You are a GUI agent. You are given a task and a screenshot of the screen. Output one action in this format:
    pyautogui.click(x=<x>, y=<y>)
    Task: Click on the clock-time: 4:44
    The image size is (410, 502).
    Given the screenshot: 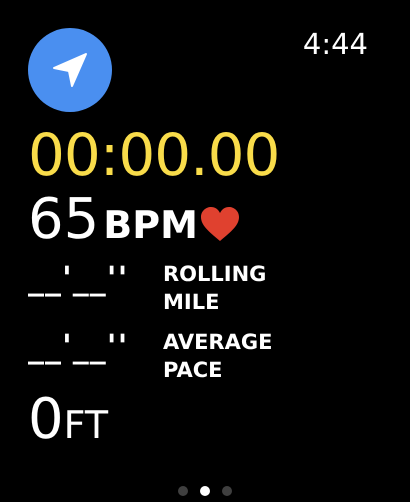 What is the action you would take?
    pyautogui.click(x=335, y=44)
    